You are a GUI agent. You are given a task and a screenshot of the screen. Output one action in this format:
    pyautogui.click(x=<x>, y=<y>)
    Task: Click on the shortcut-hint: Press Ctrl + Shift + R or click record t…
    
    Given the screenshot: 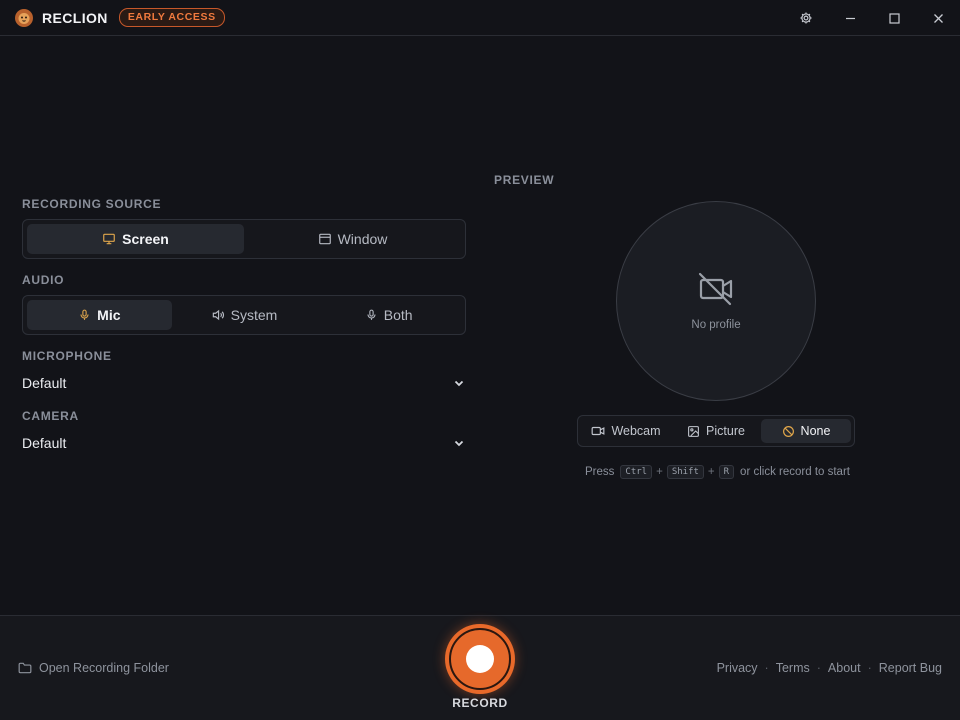 What is the action you would take?
    pyautogui.click(x=717, y=472)
    